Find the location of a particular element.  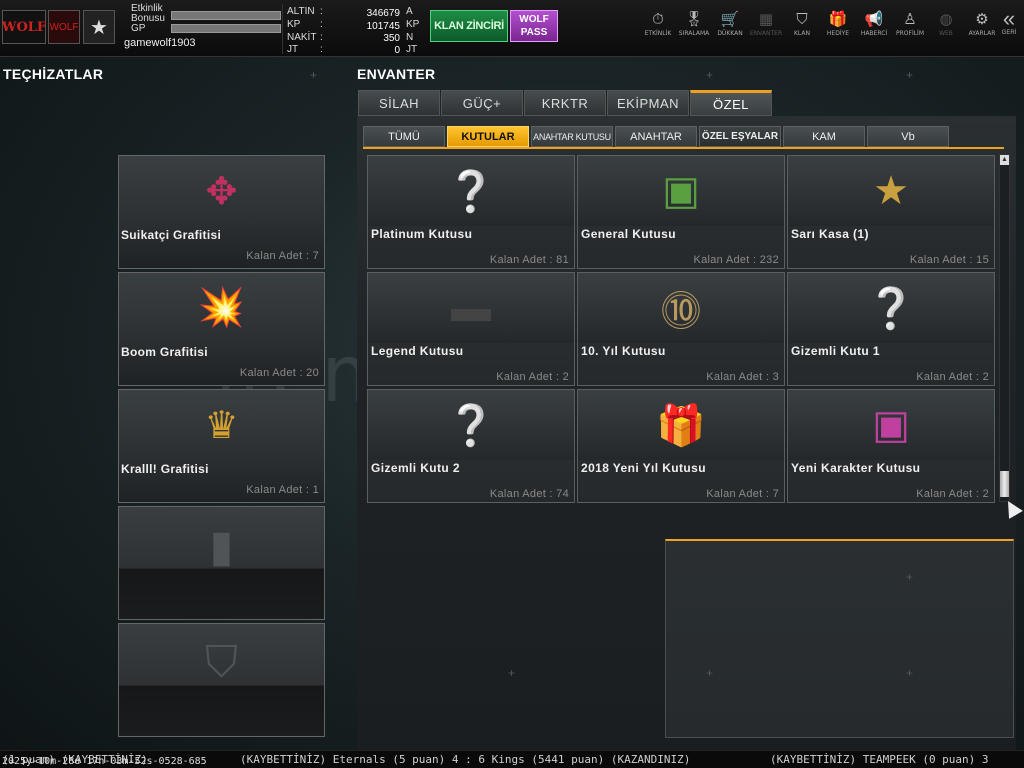

nav-item-9: ◍ WEB is located at coordinates (946, 22).